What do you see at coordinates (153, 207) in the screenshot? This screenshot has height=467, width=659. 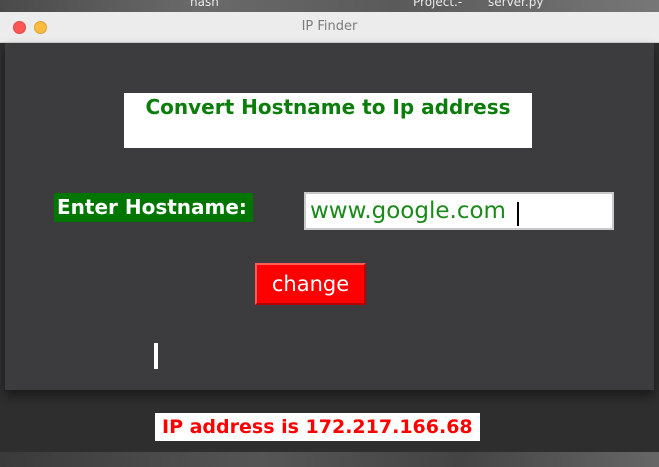 I see `hostname-label: Enter Hostname:` at bounding box center [153, 207].